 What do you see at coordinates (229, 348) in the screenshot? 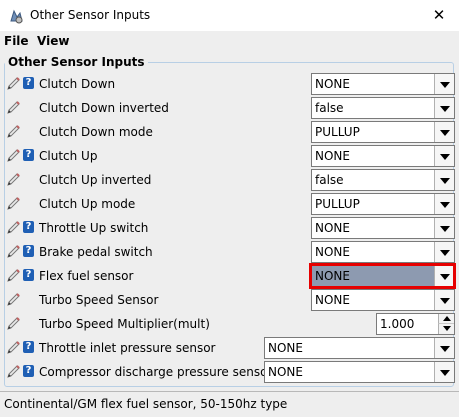
I see `setting-row: ? Throttle inlet pressure sensor NONE` at bounding box center [229, 348].